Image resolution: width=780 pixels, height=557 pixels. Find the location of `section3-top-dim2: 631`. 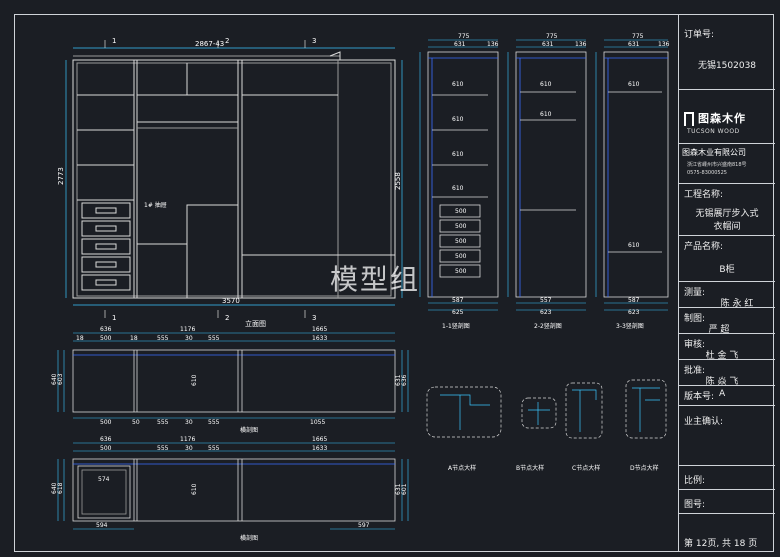

section3-top-dim2: 631 is located at coordinates (634, 44).